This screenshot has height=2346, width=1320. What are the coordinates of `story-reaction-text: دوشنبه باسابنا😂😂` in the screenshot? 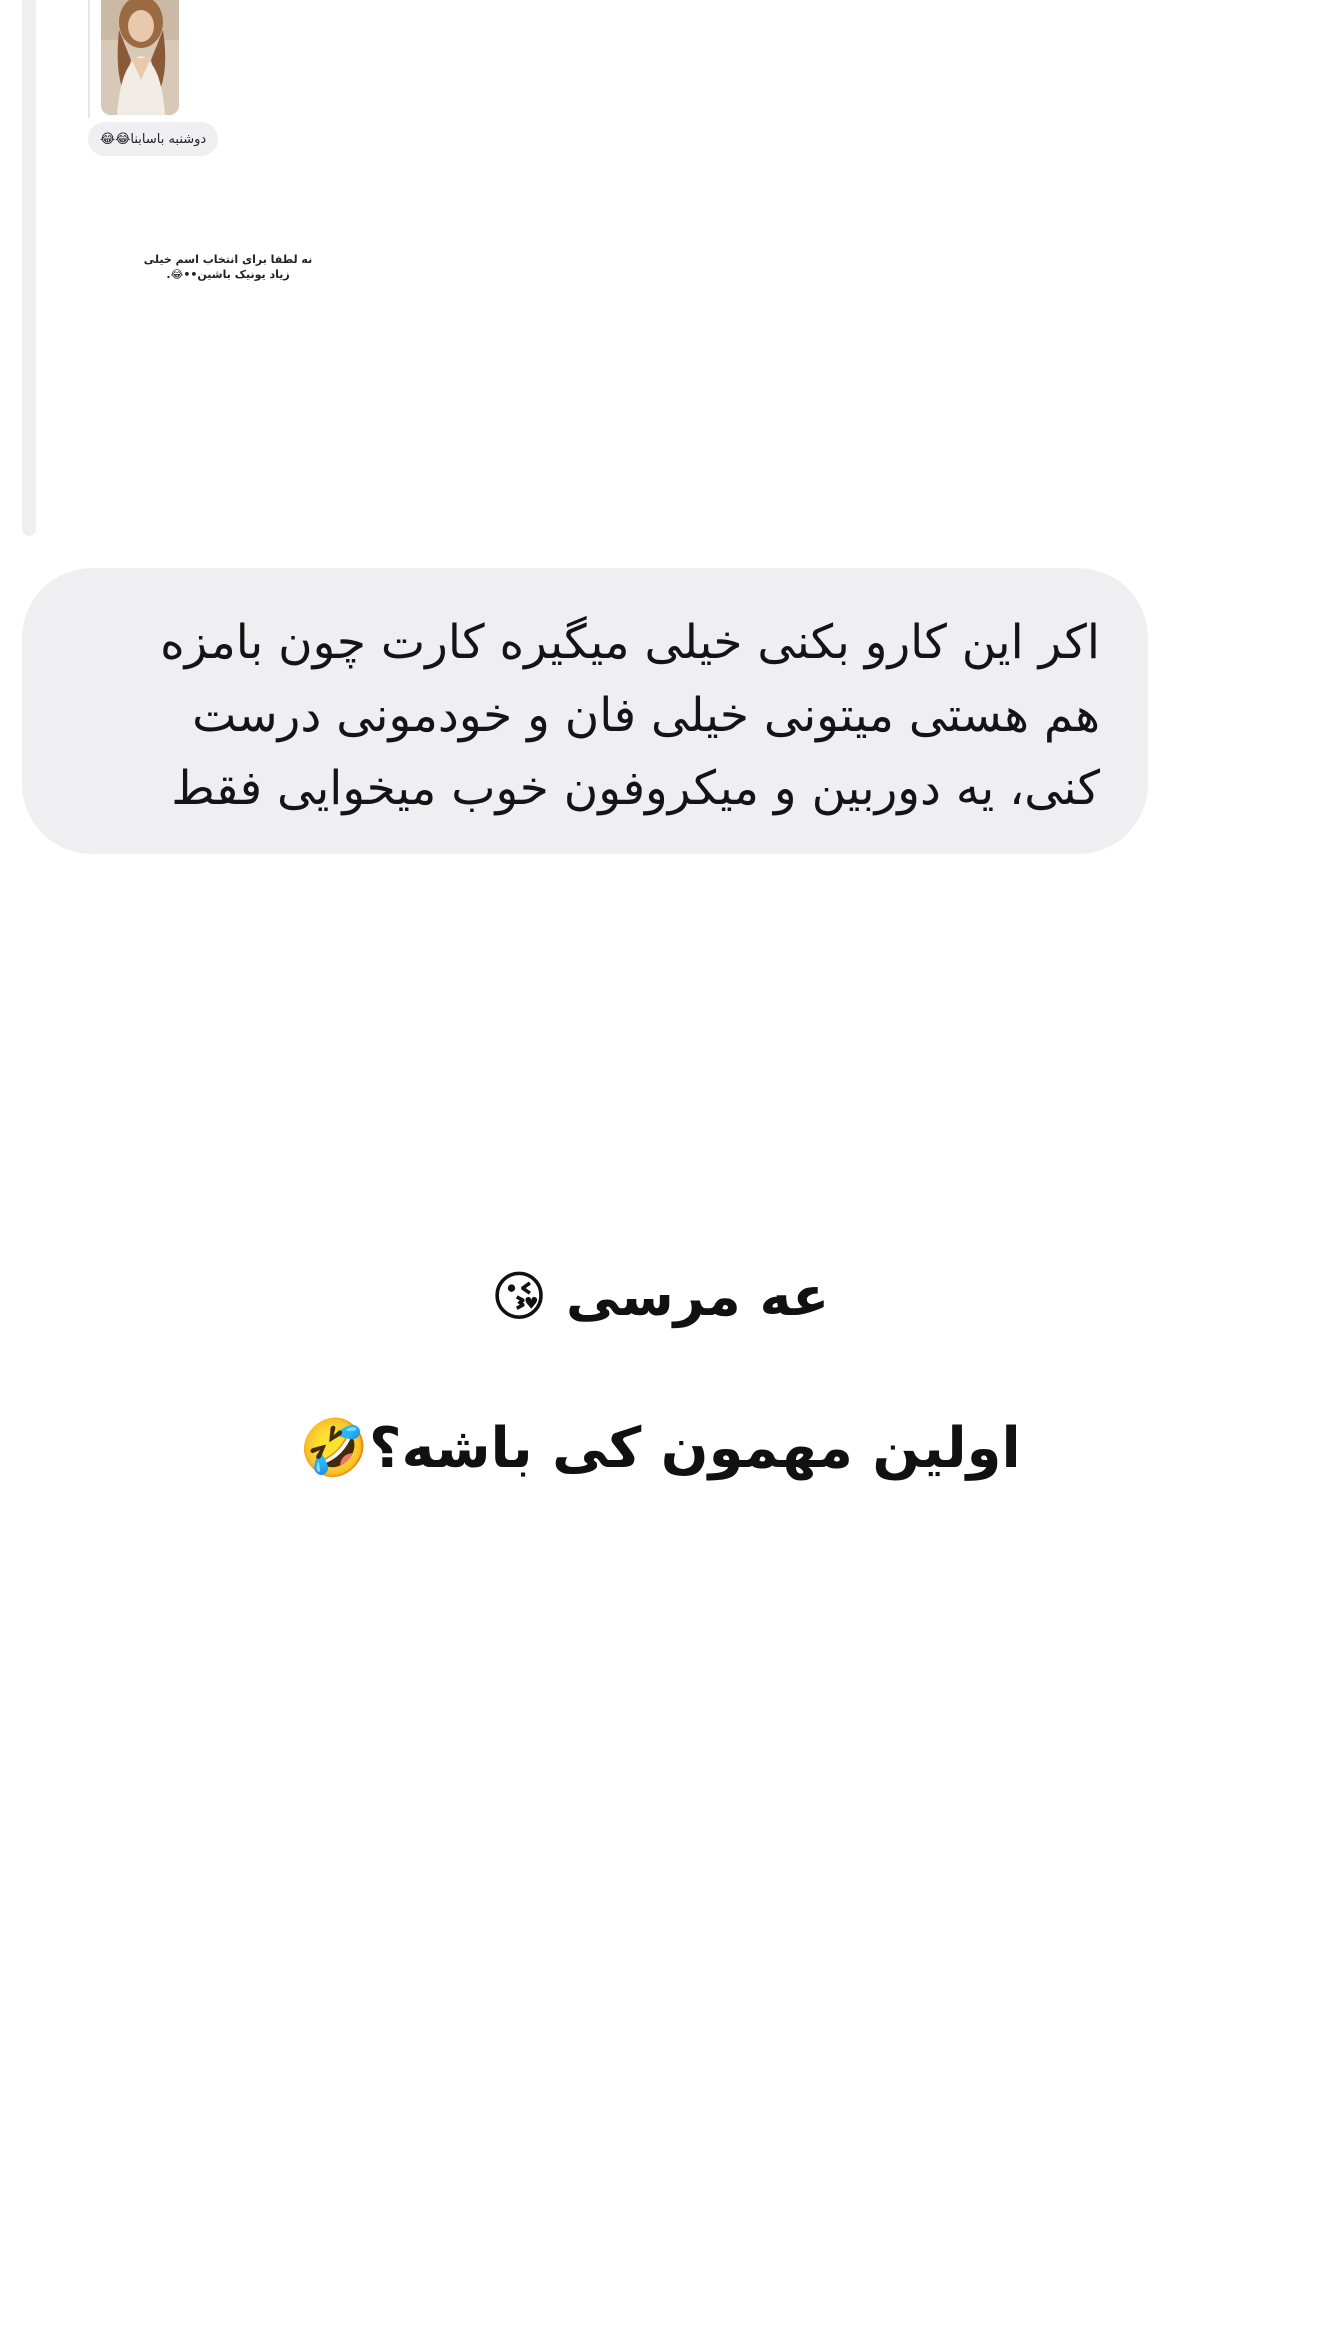 It's located at (153, 139).